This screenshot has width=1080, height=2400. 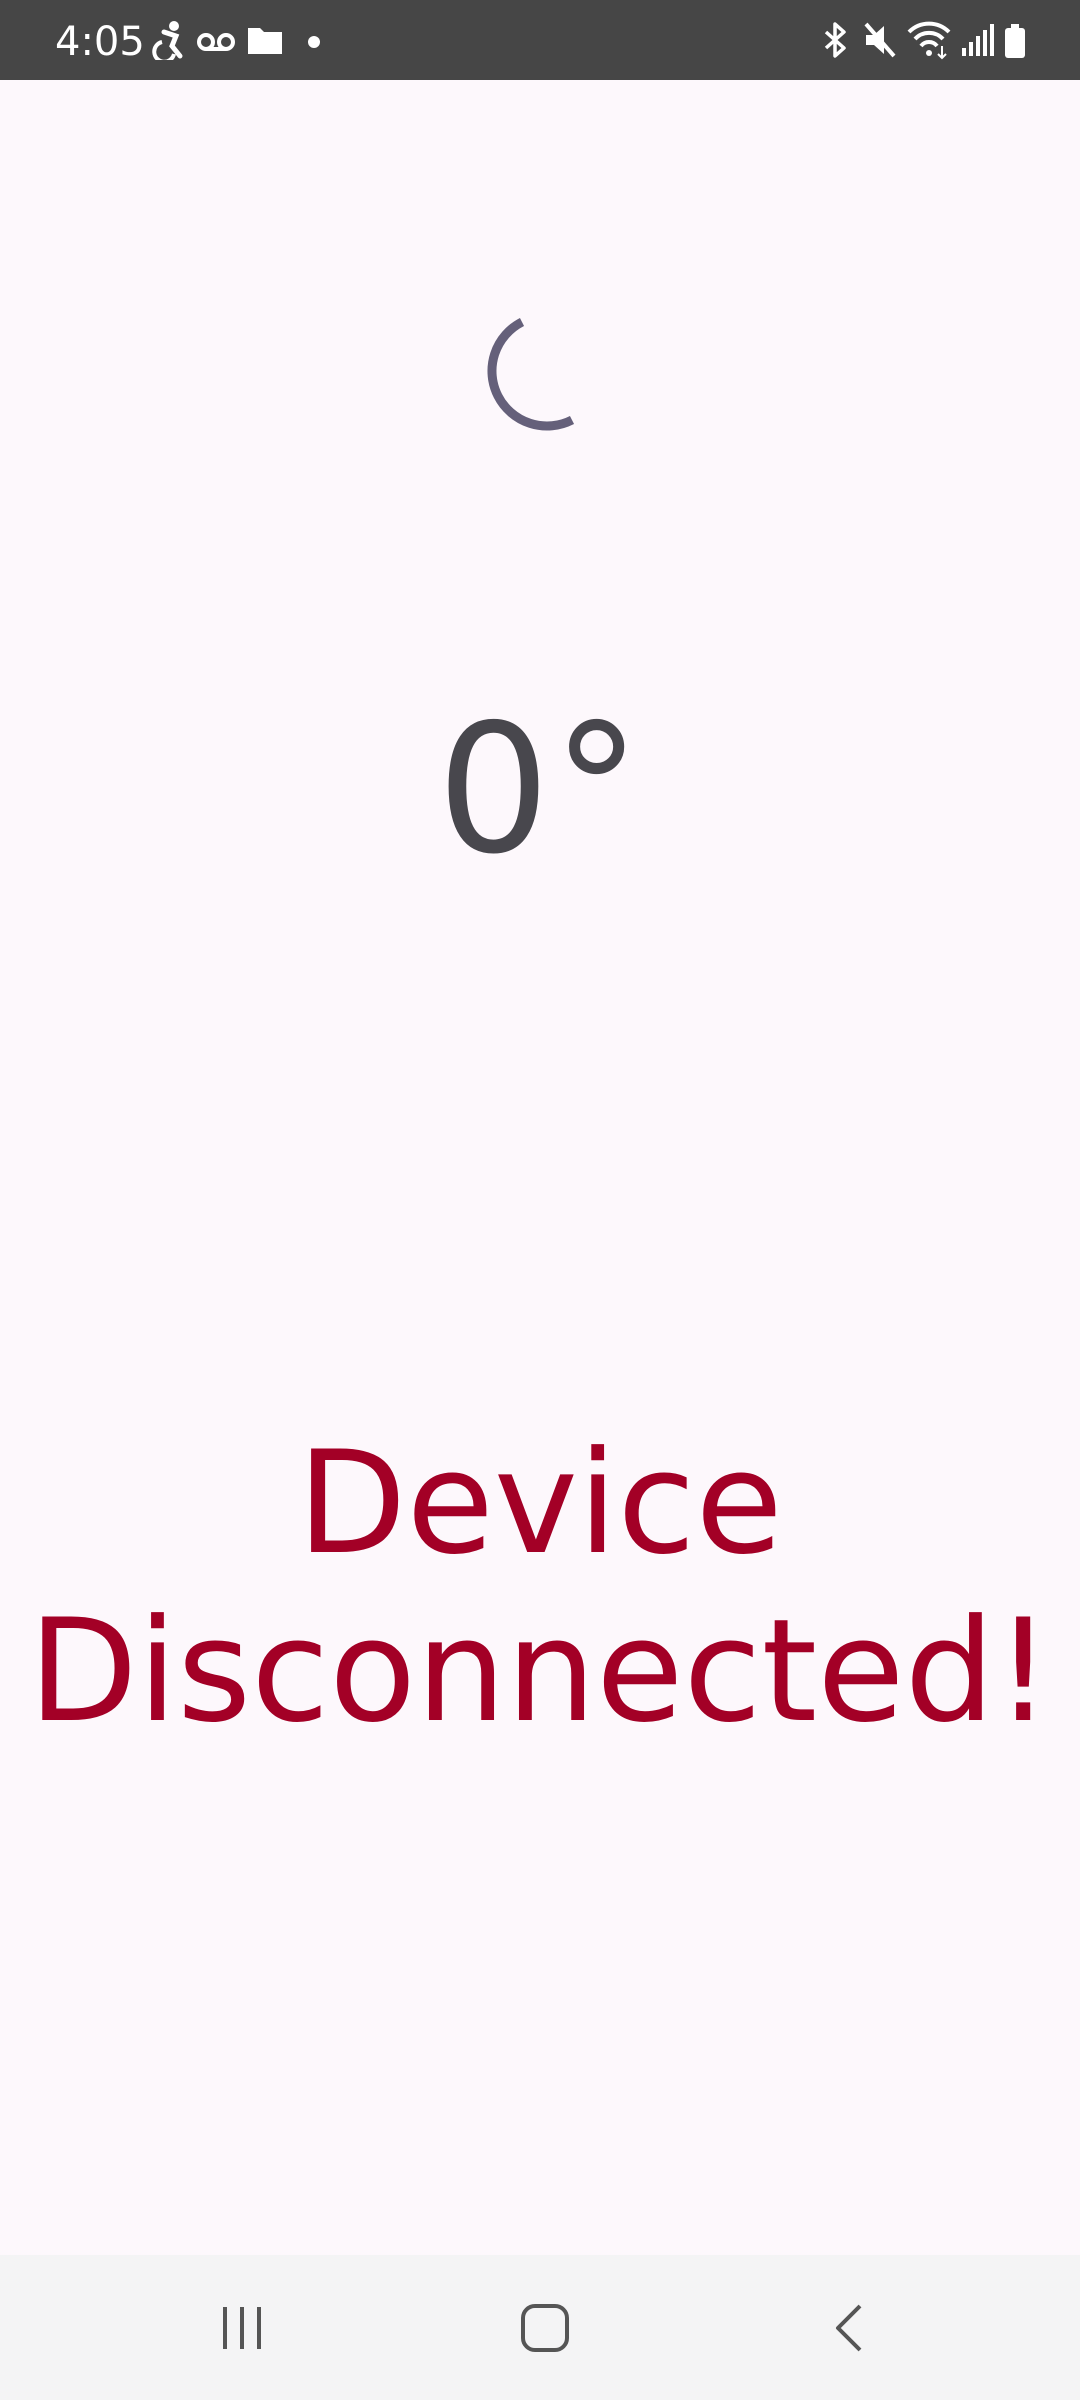 I want to click on back-icon, so click(x=849, y=2328).